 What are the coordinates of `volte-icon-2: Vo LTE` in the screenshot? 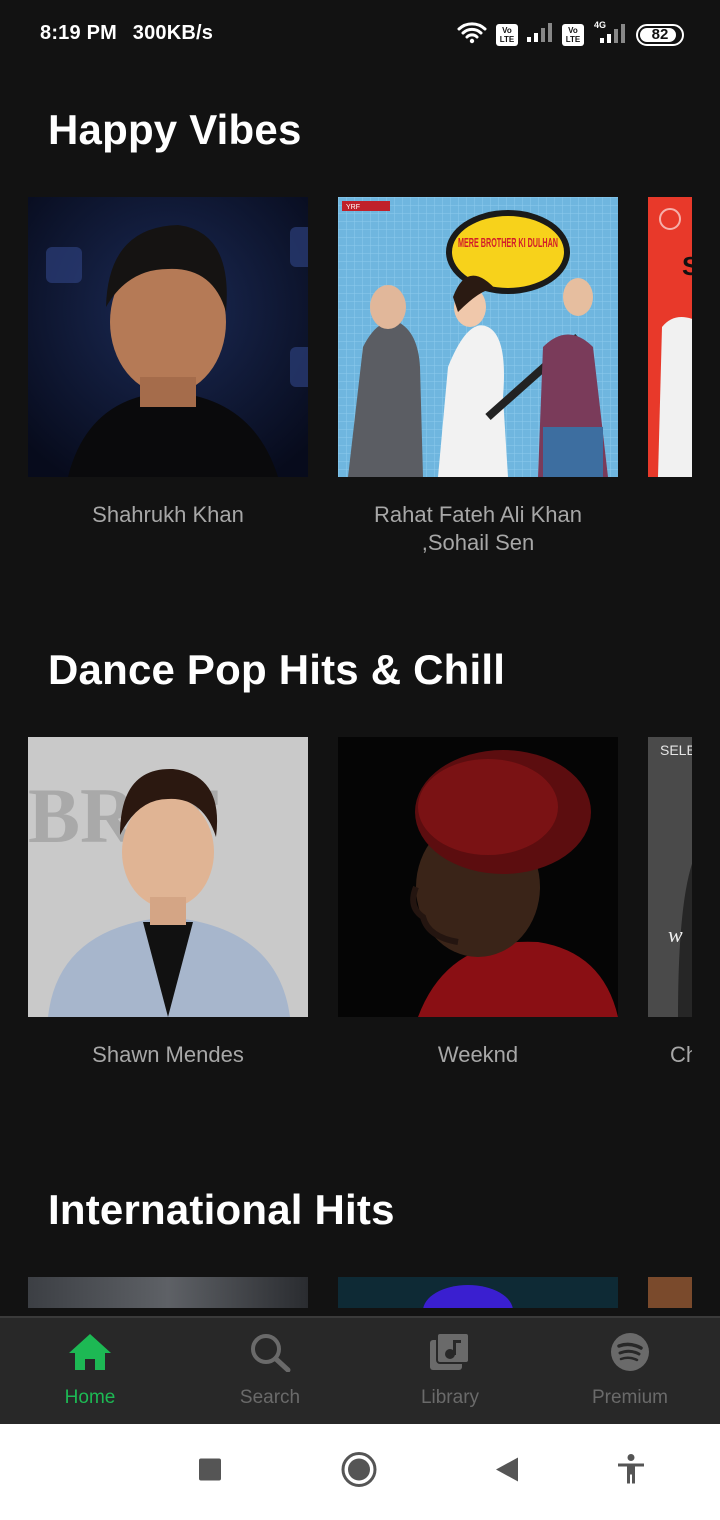 It's located at (573, 34).